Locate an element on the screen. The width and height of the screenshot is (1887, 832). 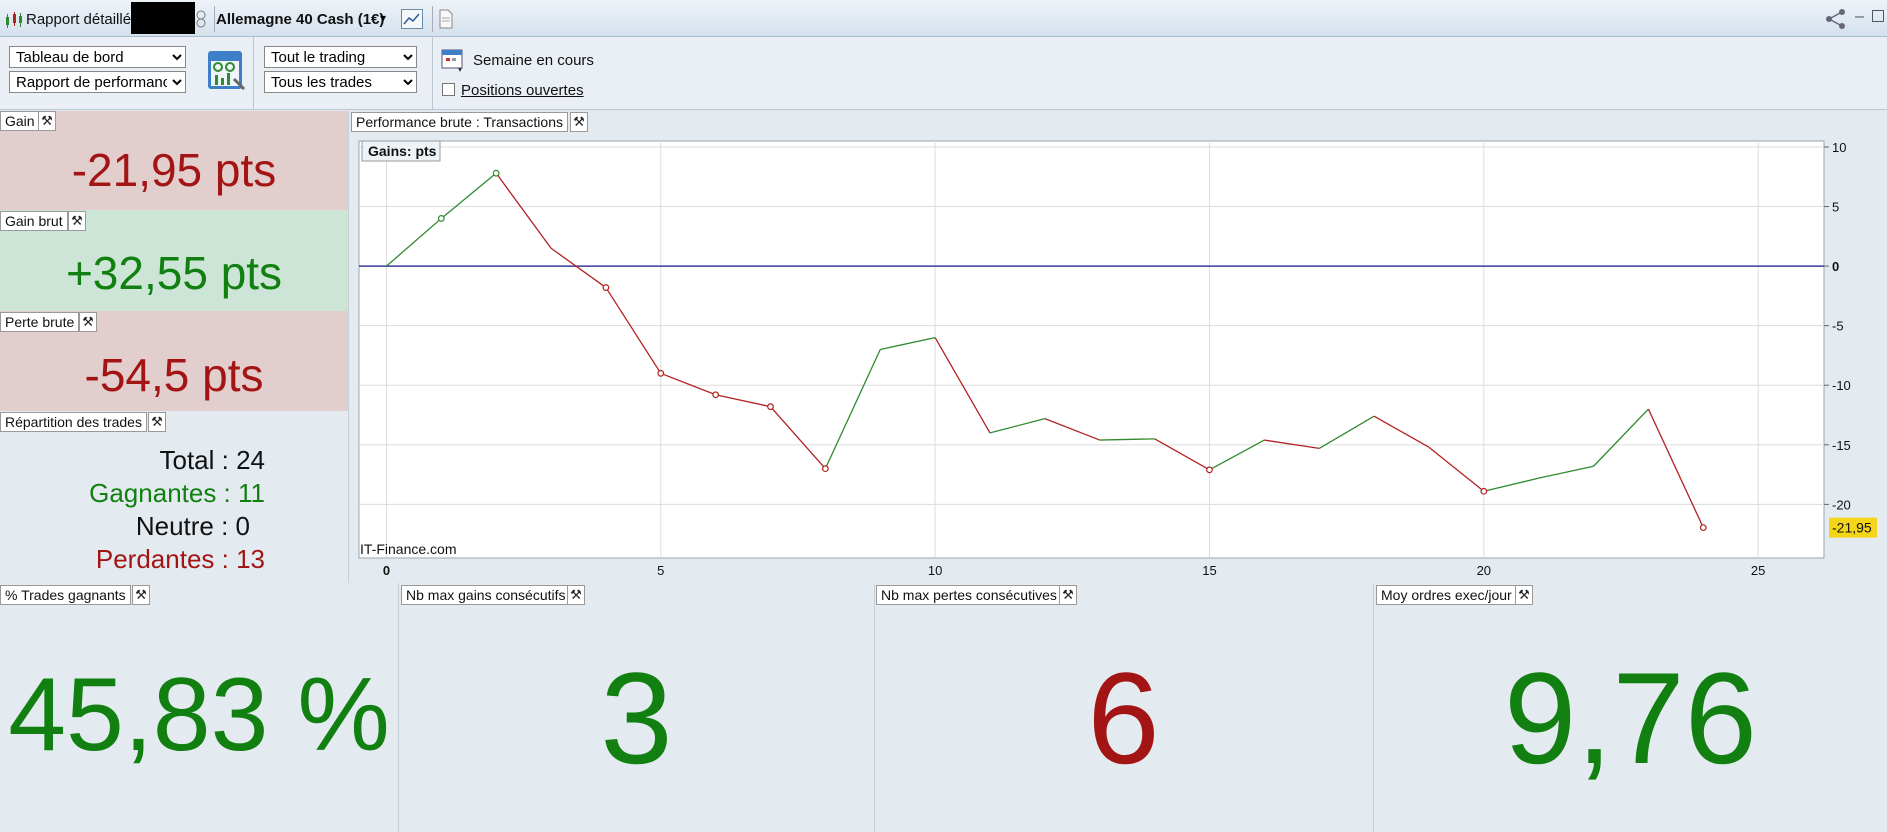
y-tick-label: -20 is located at coordinates (1841, 504).